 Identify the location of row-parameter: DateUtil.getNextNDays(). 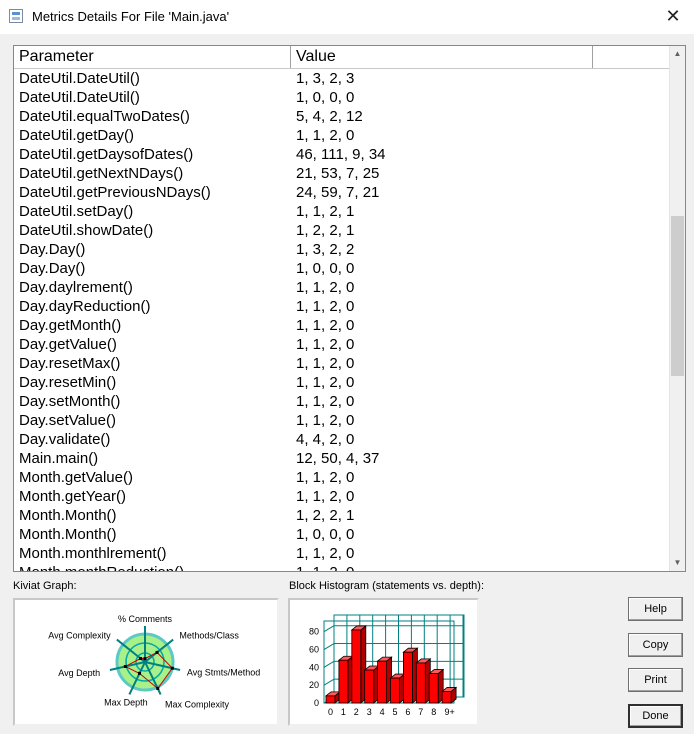
(101, 173).